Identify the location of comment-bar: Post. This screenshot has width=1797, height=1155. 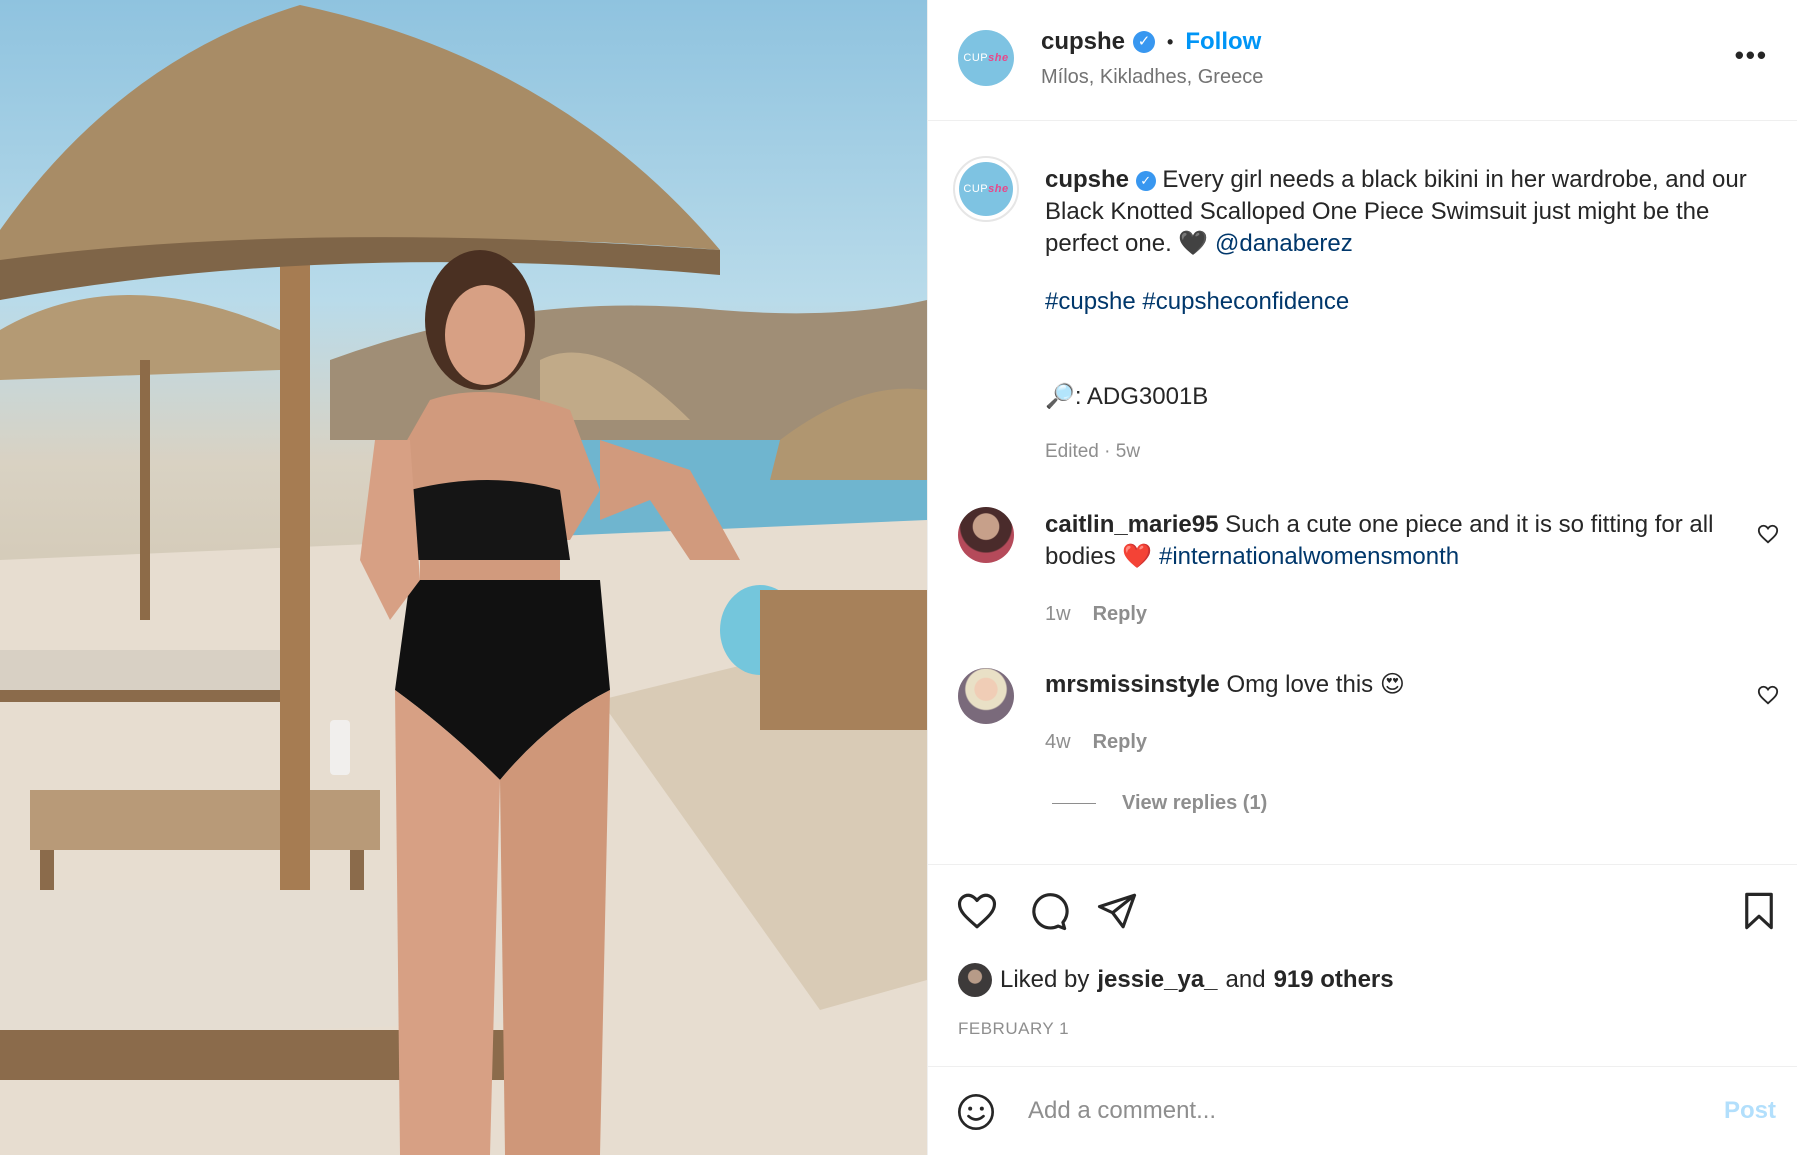
(1362, 1110).